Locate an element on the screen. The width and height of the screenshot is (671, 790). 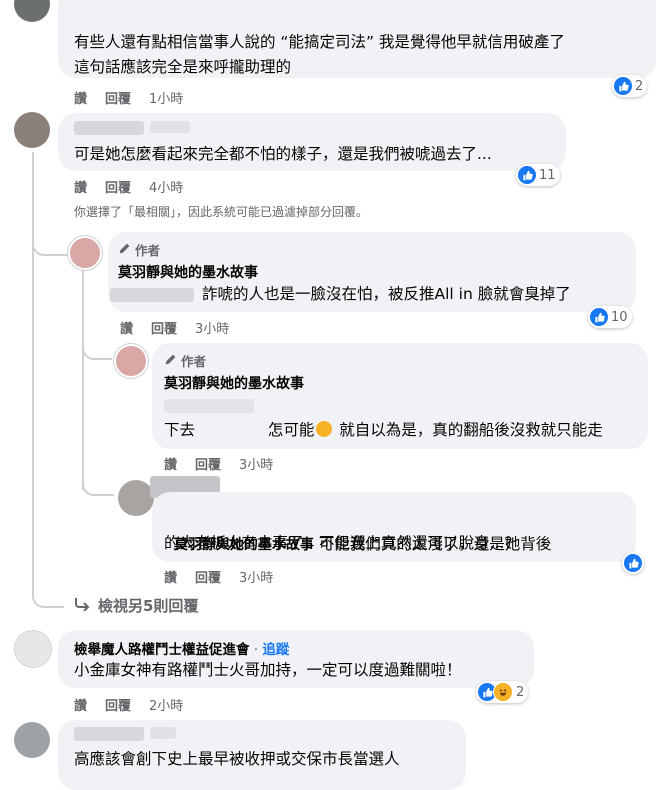
comment-text: 詐唬的人也是一臉沒在怕，被反推All in 臉就會臭掉了 is located at coordinates (386, 294).